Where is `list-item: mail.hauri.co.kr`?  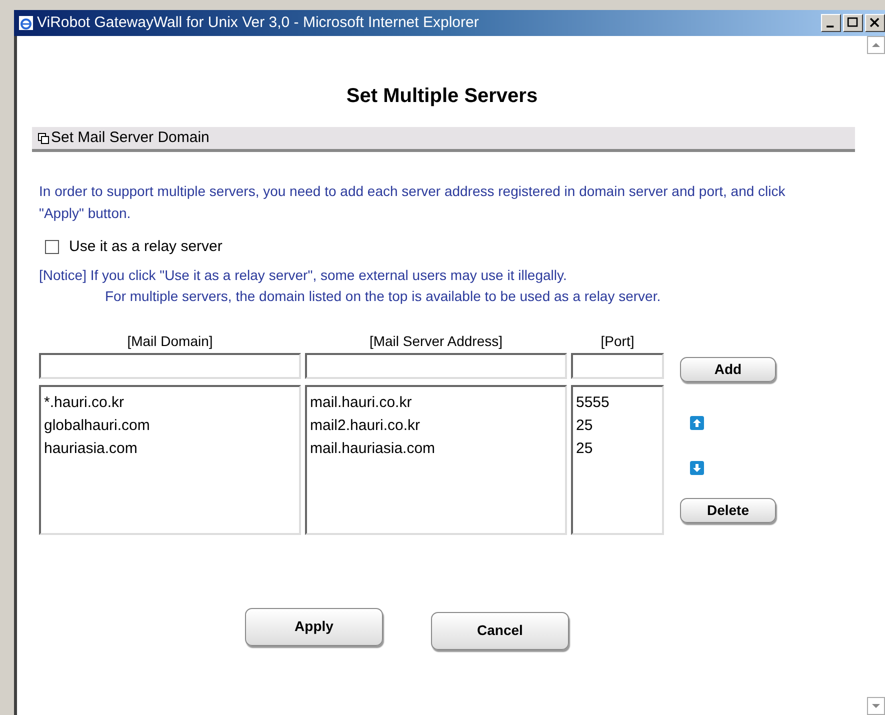
list-item: mail.hauri.co.kr is located at coordinates (437, 402).